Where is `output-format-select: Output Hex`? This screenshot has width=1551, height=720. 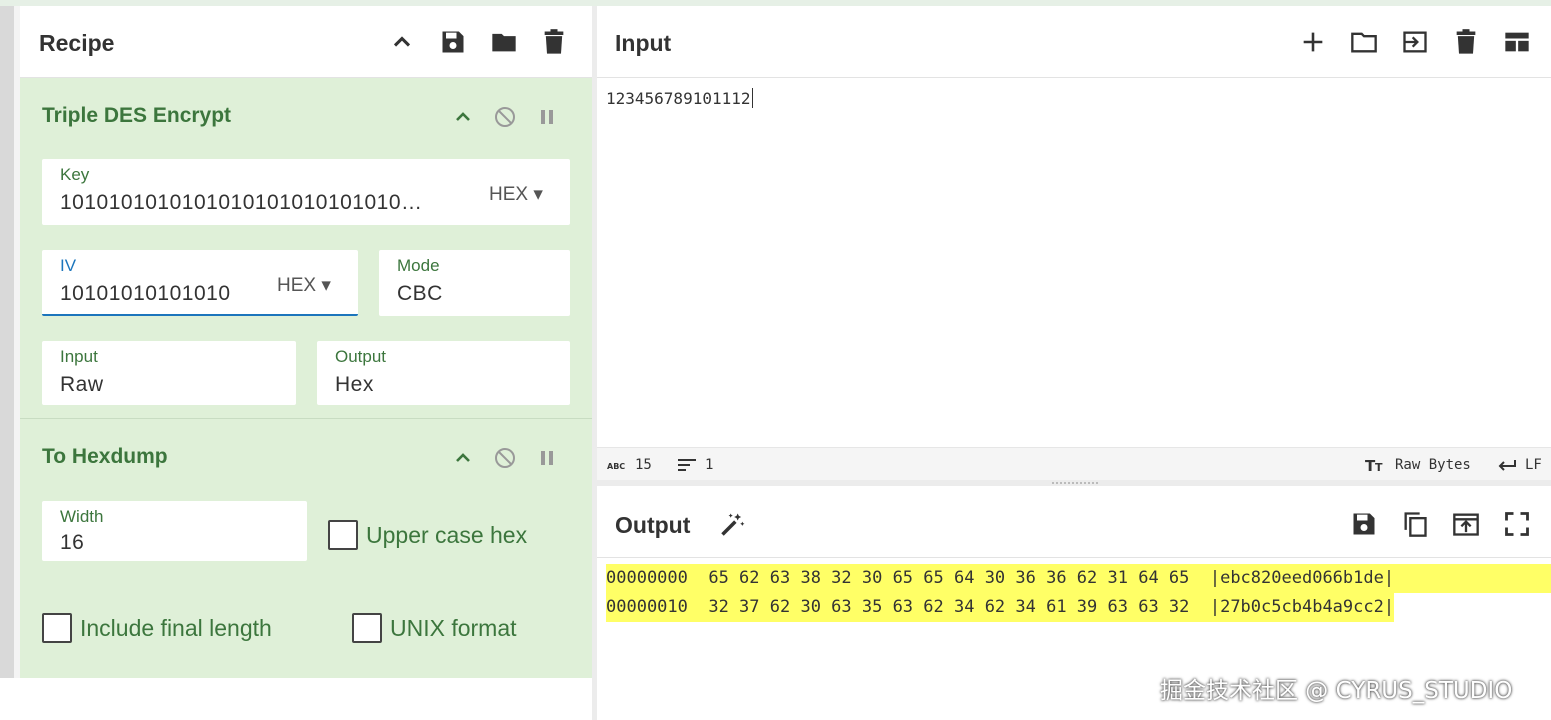 output-format-select: Output Hex is located at coordinates (443, 373).